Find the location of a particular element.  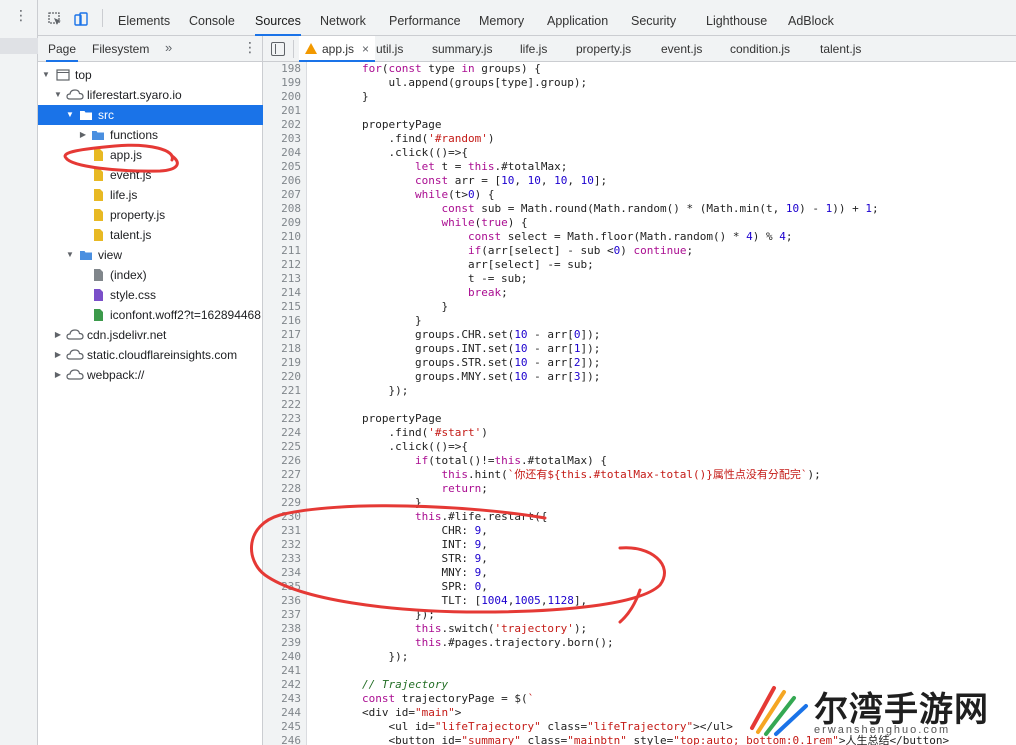

close-tab-icon: × is located at coordinates (365, 49).